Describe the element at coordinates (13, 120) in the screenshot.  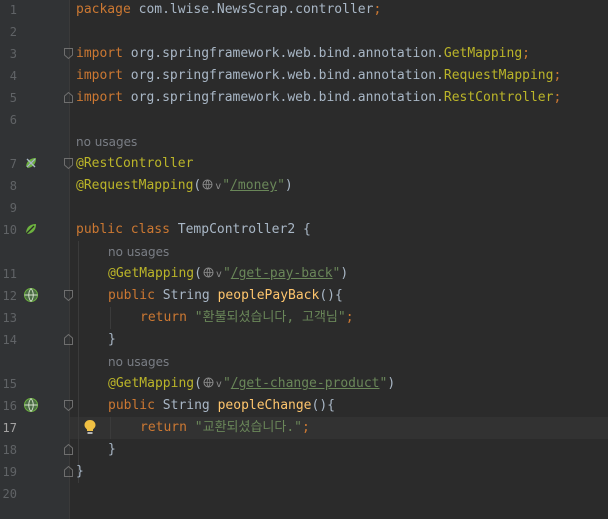
I see `line-number: 6` at that location.